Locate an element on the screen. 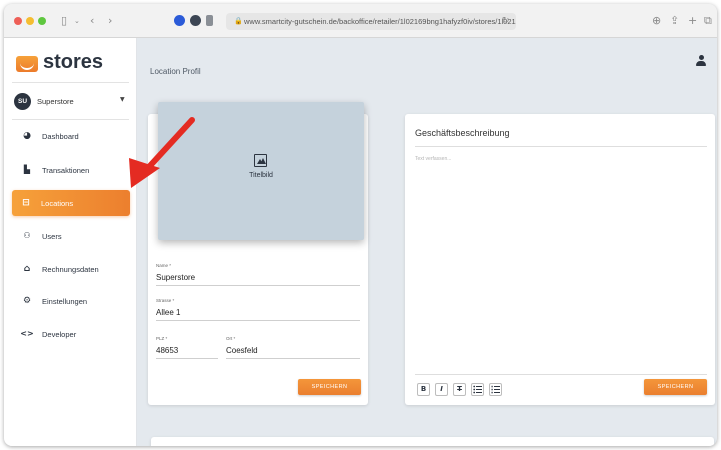  tabs-icon: ⧉ is located at coordinates (708, 21).